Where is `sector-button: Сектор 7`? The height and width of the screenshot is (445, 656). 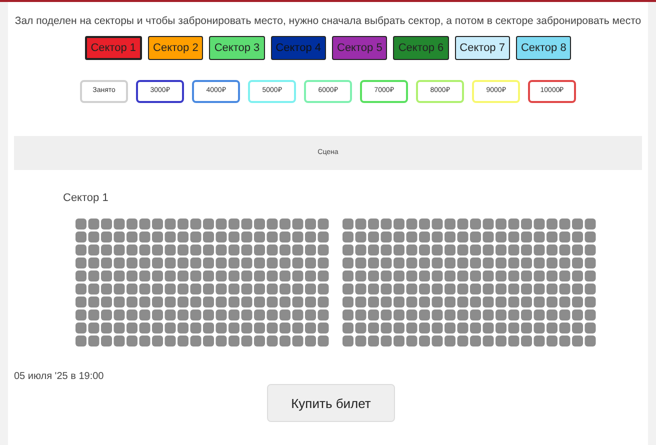
sector-button: Сектор 7 is located at coordinates (482, 48).